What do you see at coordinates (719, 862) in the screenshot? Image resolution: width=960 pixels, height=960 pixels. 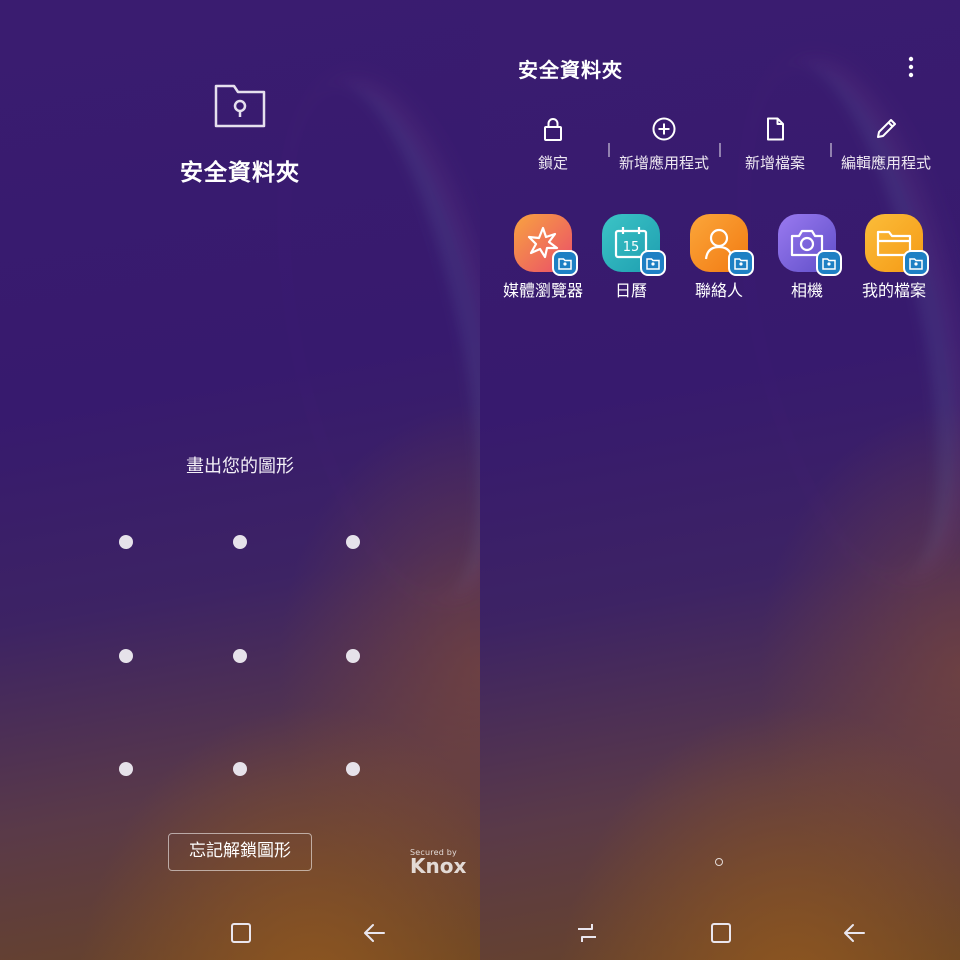 I see `page-indicator` at bounding box center [719, 862].